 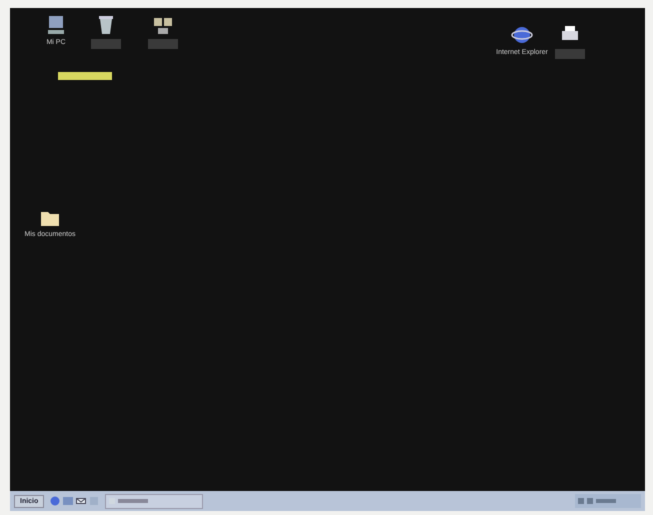 What do you see at coordinates (608, 501) in the screenshot?
I see `system-tray` at bounding box center [608, 501].